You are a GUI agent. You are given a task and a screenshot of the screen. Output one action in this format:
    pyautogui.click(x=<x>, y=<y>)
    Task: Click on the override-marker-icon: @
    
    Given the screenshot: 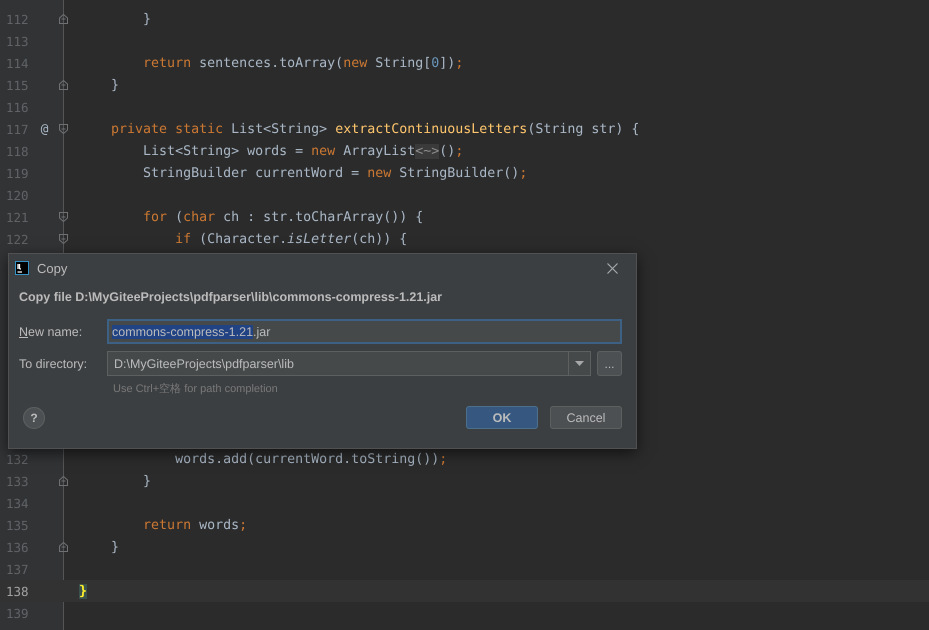 What is the action you would take?
    pyautogui.click(x=44, y=129)
    